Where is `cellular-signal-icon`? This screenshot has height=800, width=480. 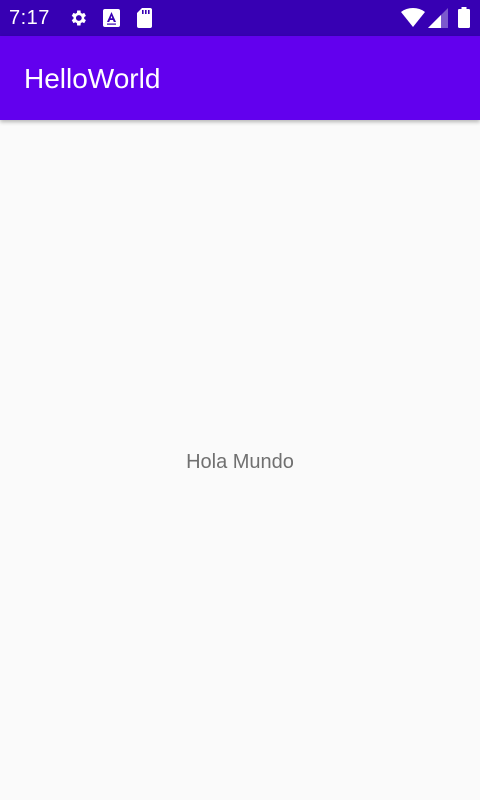
cellular-signal-icon is located at coordinates (438, 18).